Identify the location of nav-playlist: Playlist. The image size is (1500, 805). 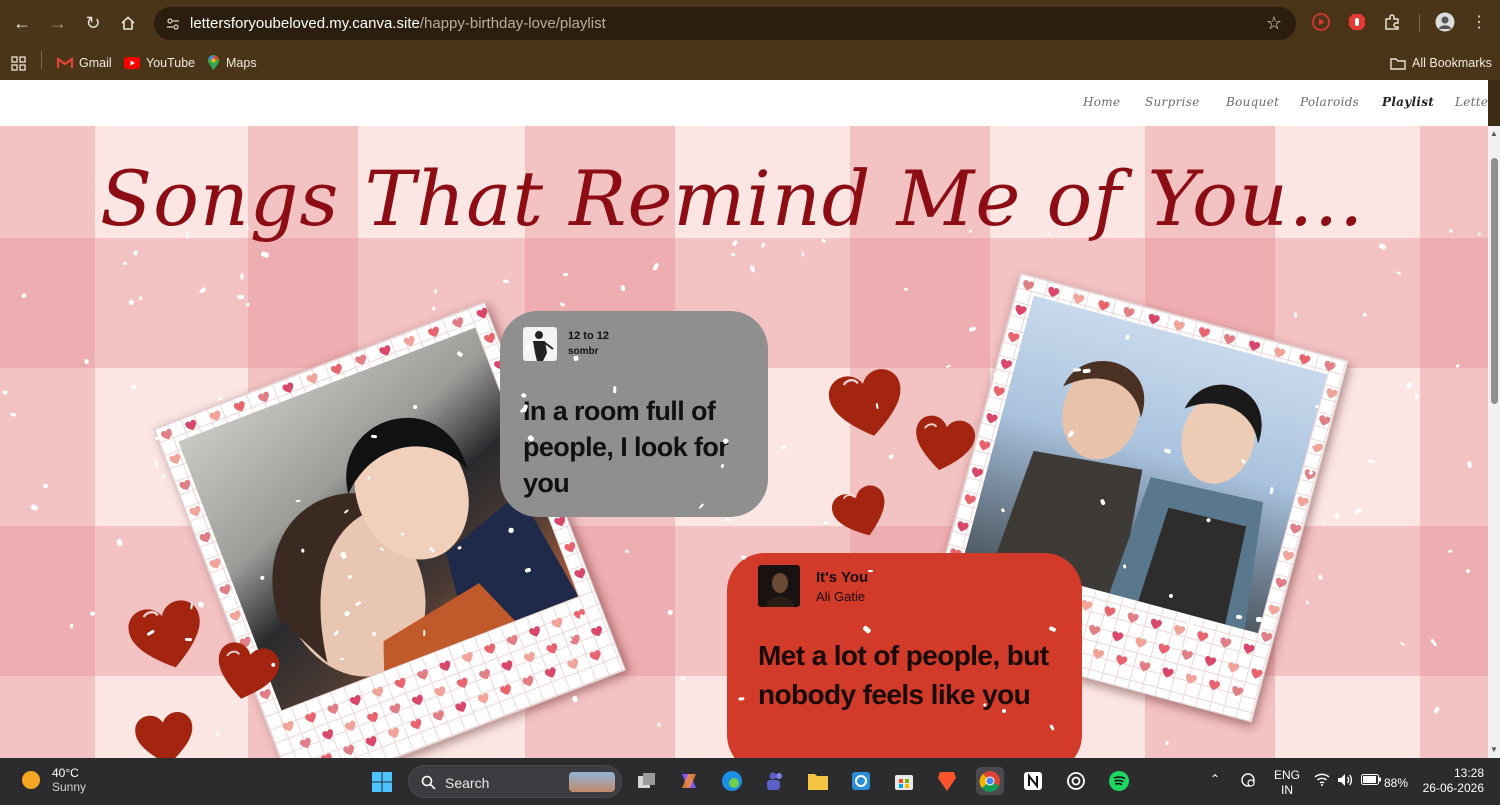
(1408, 102).